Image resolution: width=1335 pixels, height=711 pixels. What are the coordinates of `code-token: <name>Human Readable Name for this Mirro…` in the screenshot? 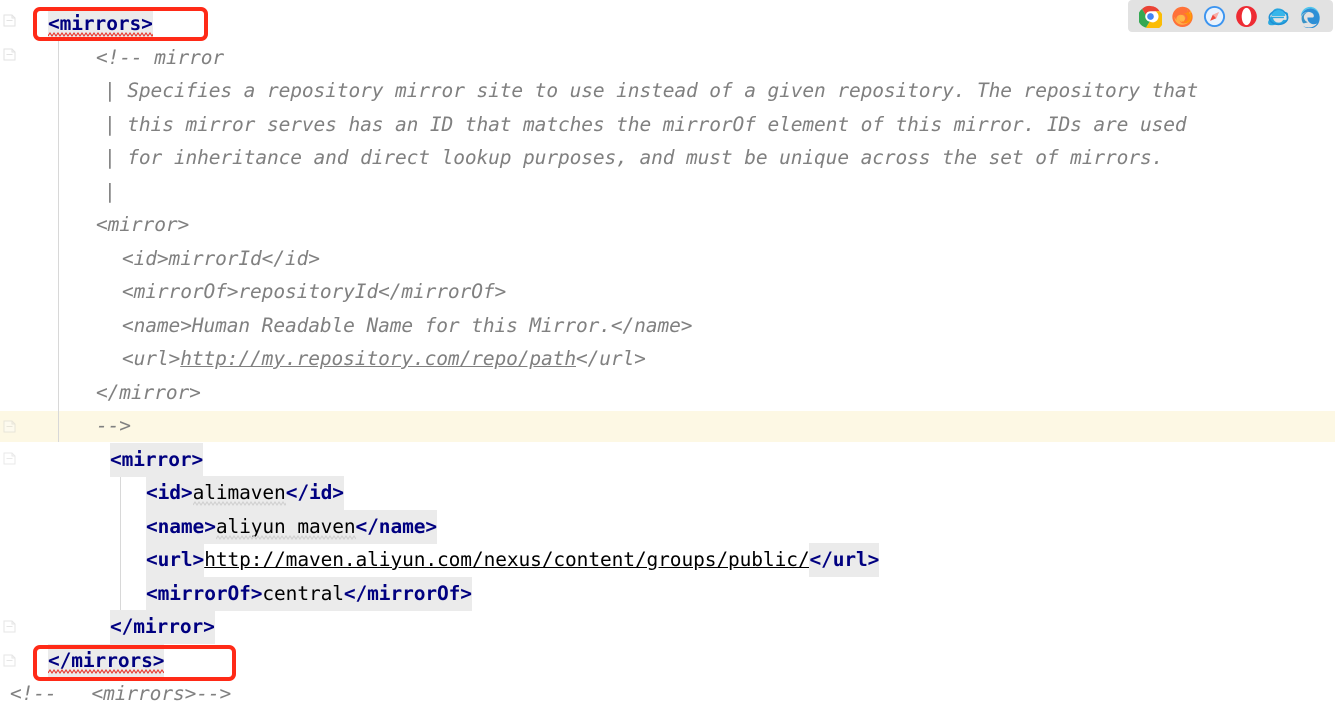 It's located at (407, 325).